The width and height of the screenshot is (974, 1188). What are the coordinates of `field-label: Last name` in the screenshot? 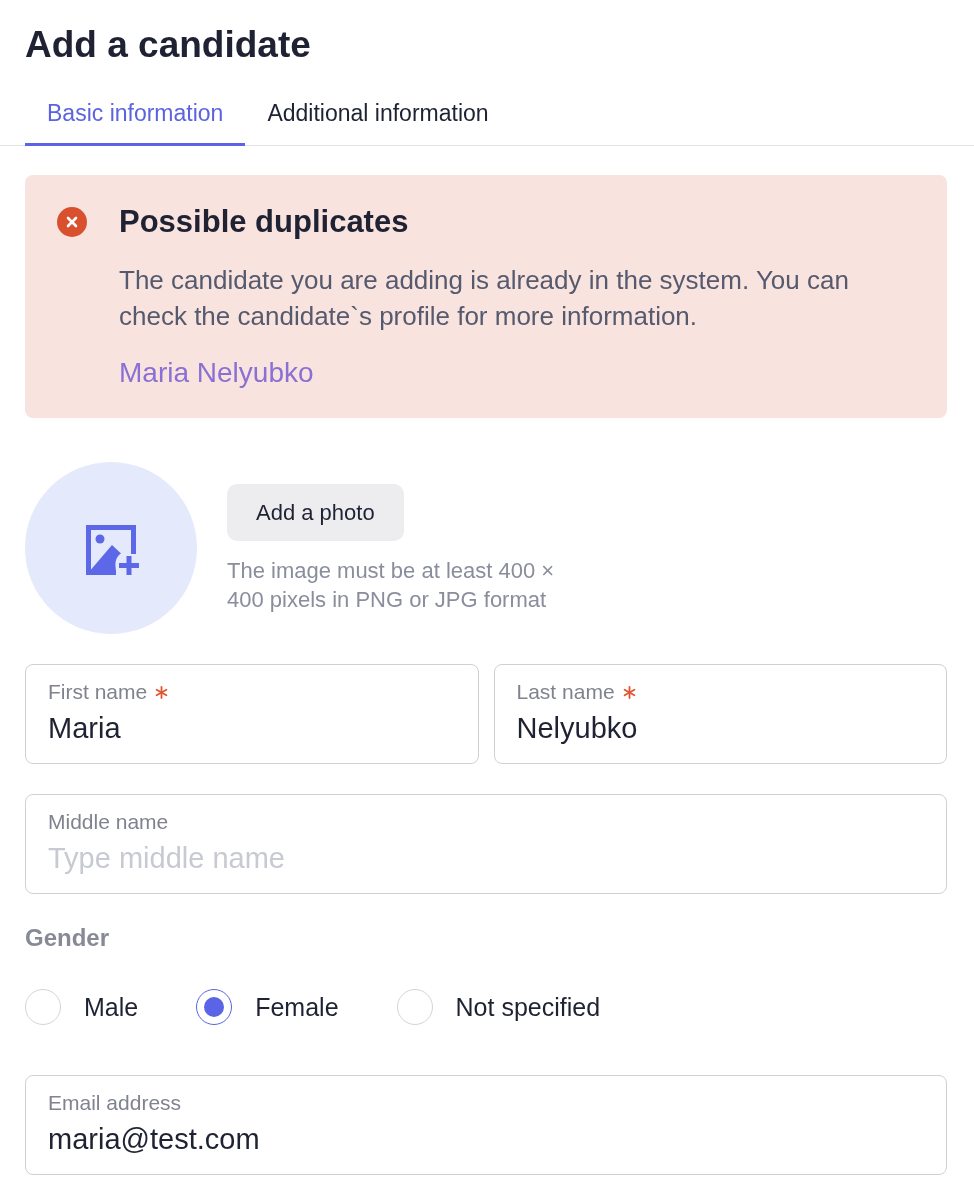 It's located at (565, 692).